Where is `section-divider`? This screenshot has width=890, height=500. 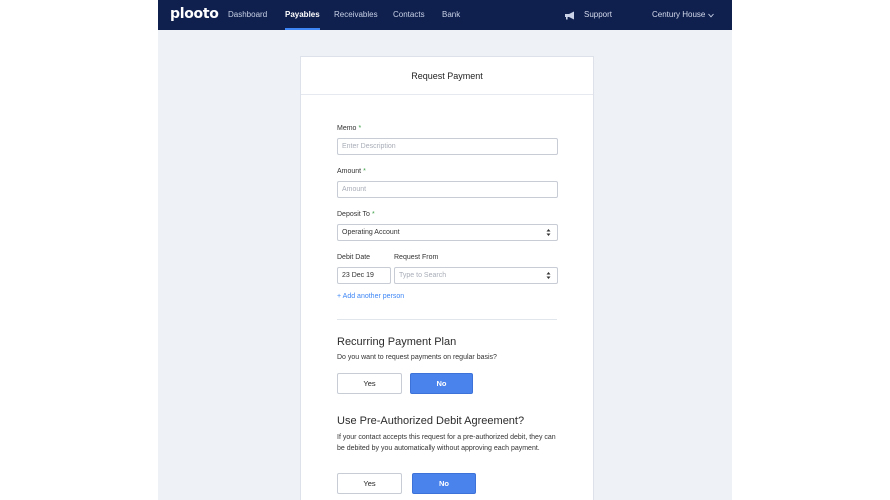 section-divider is located at coordinates (447, 319).